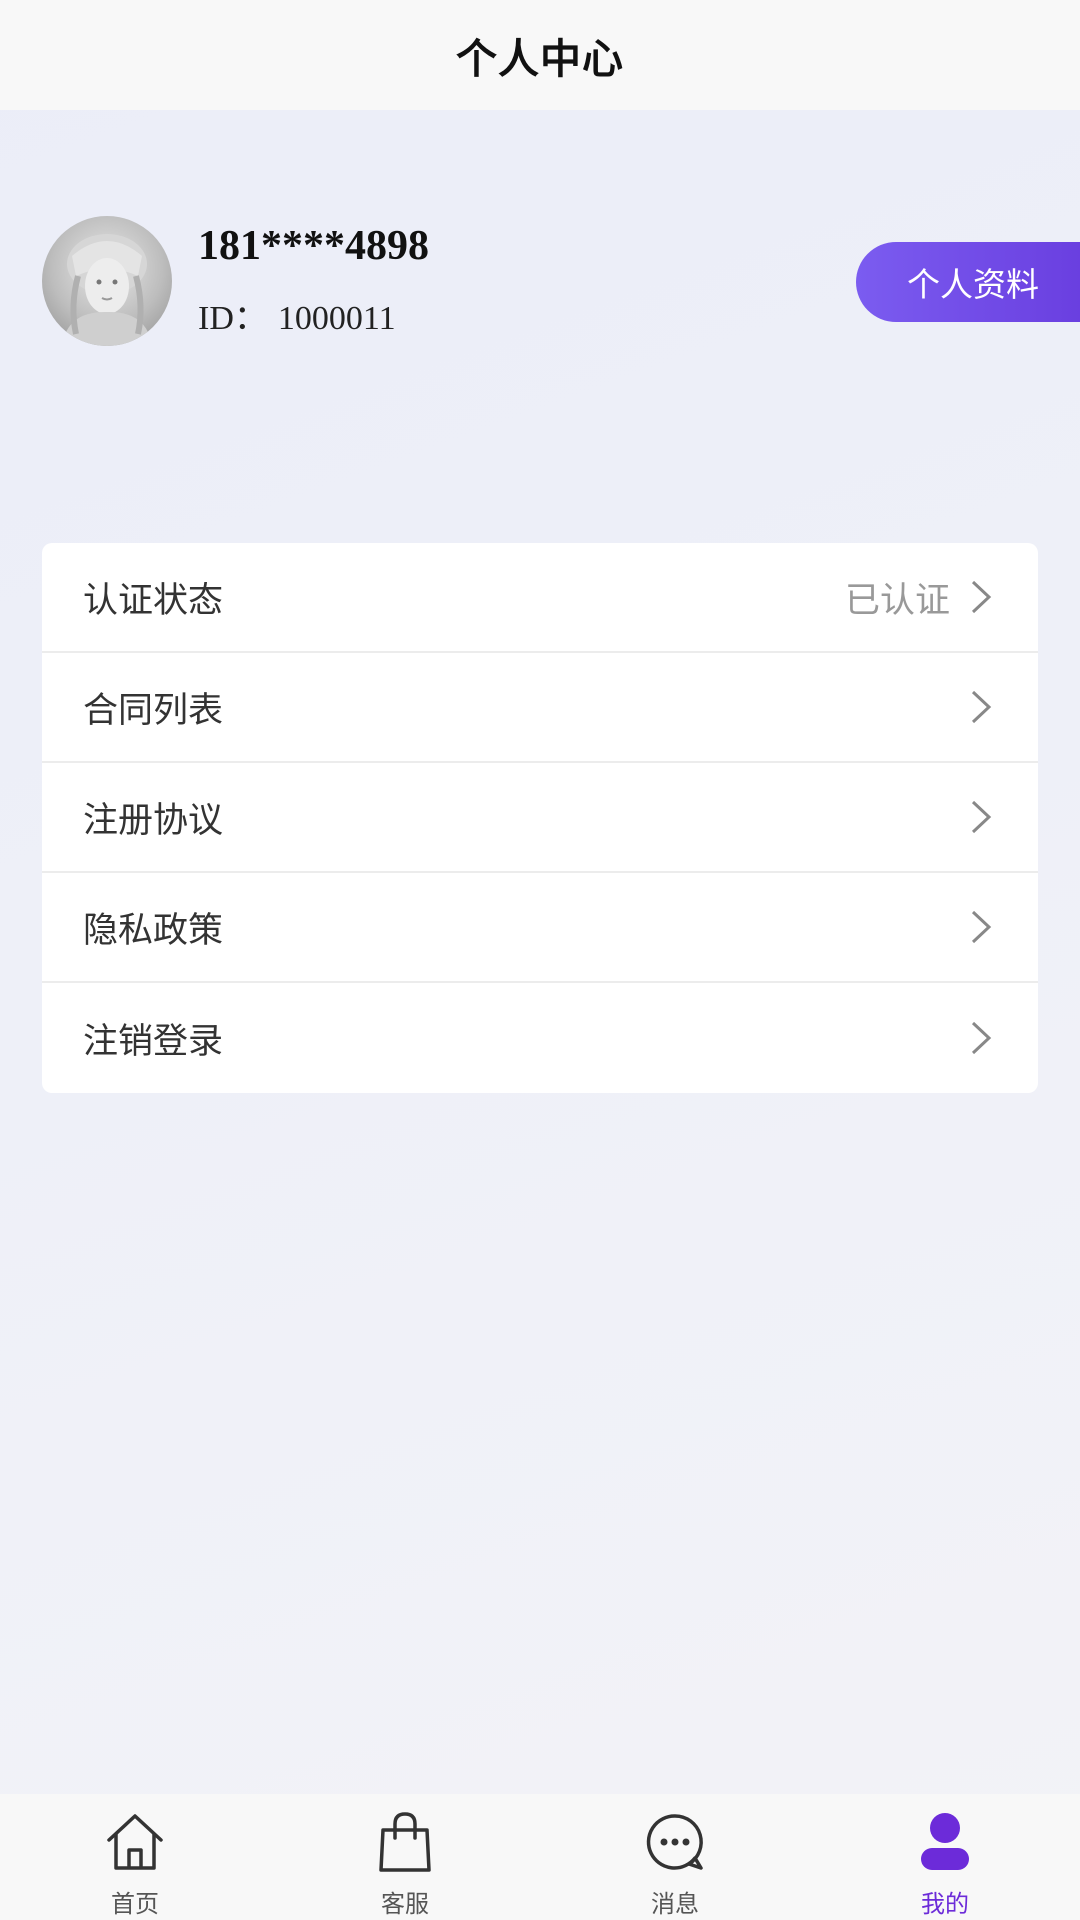  What do you see at coordinates (107, 290) in the screenshot?
I see `avatar-portrait-icon` at bounding box center [107, 290].